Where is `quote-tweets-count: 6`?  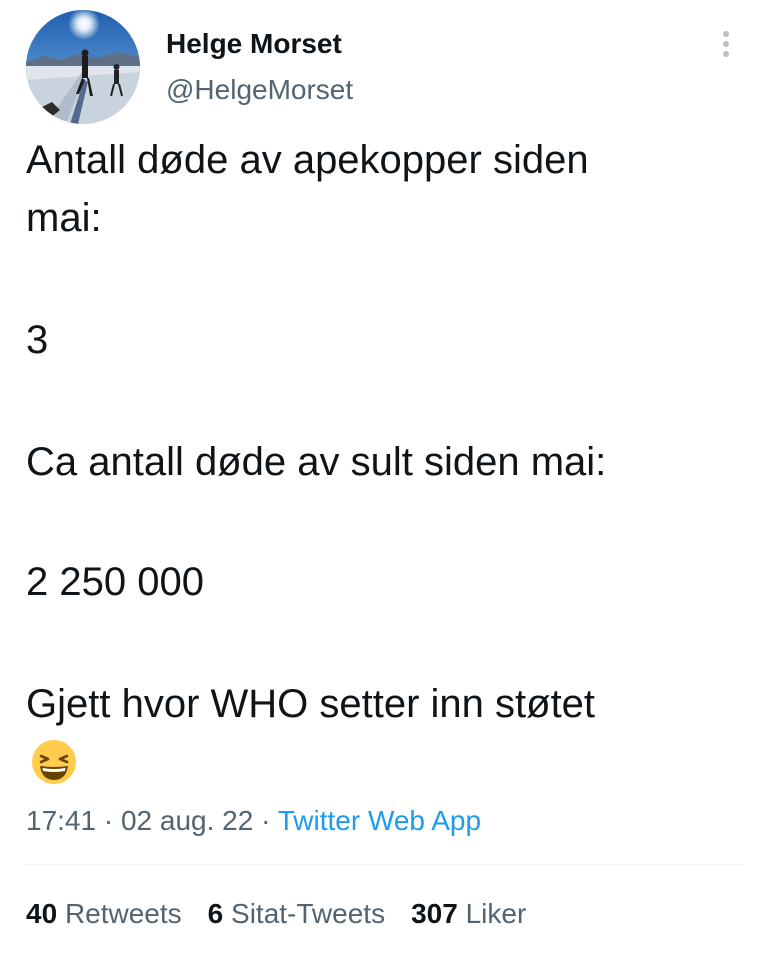 quote-tweets-count: 6 is located at coordinates (215, 913).